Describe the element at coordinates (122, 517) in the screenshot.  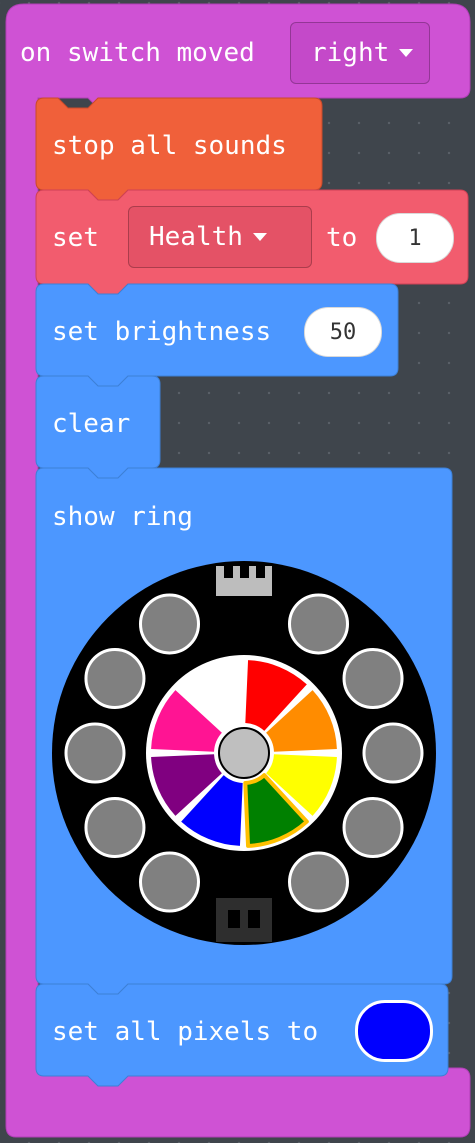
I see `show-ring-label: show ring` at that location.